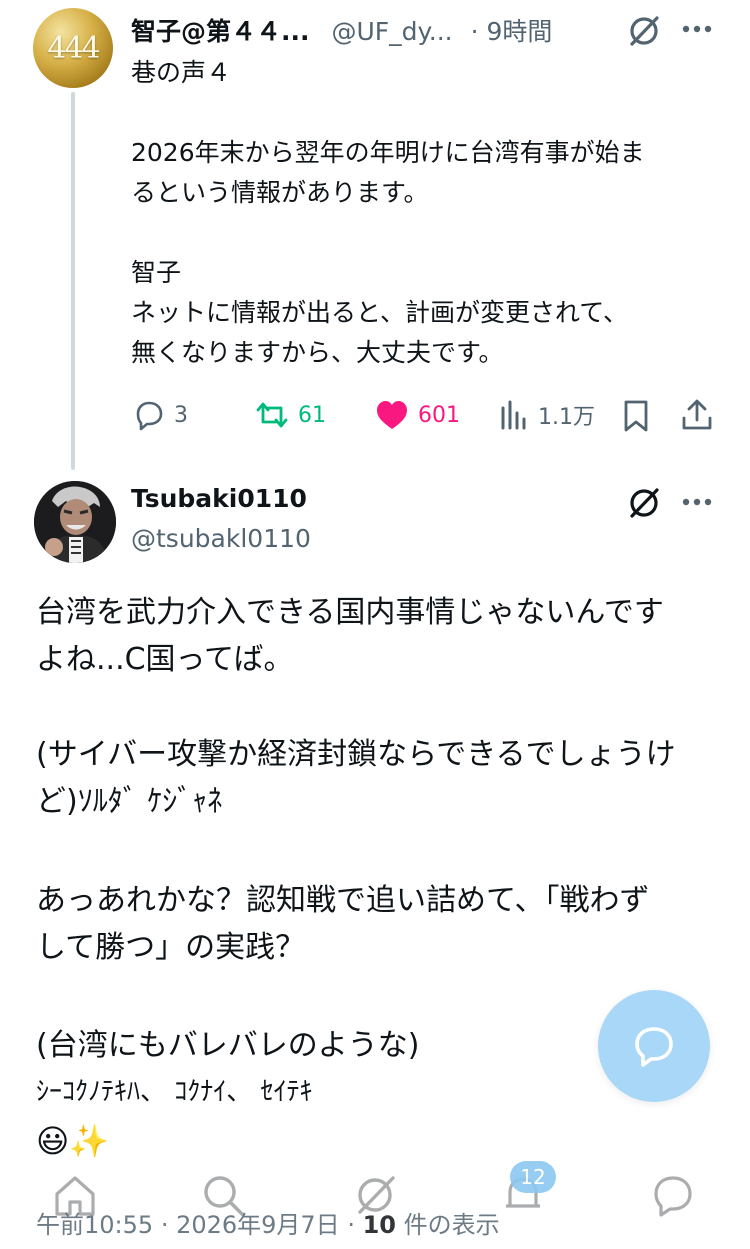 Image resolution: width=750 pixels, height=1249 pixels. What do you see at coordinates (636, 416) in the screenshot?
I see `bookmark-icon` at bounding box center [636, 416].